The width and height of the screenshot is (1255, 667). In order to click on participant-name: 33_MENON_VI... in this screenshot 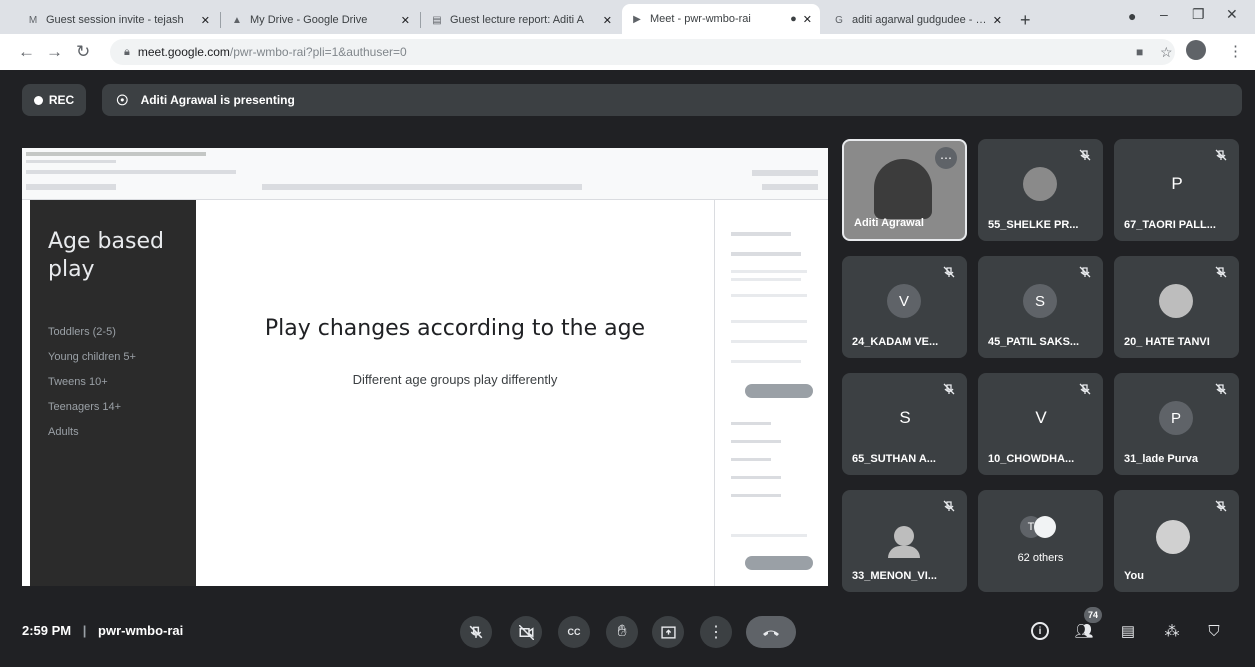, I will do `click(894, 576)`.